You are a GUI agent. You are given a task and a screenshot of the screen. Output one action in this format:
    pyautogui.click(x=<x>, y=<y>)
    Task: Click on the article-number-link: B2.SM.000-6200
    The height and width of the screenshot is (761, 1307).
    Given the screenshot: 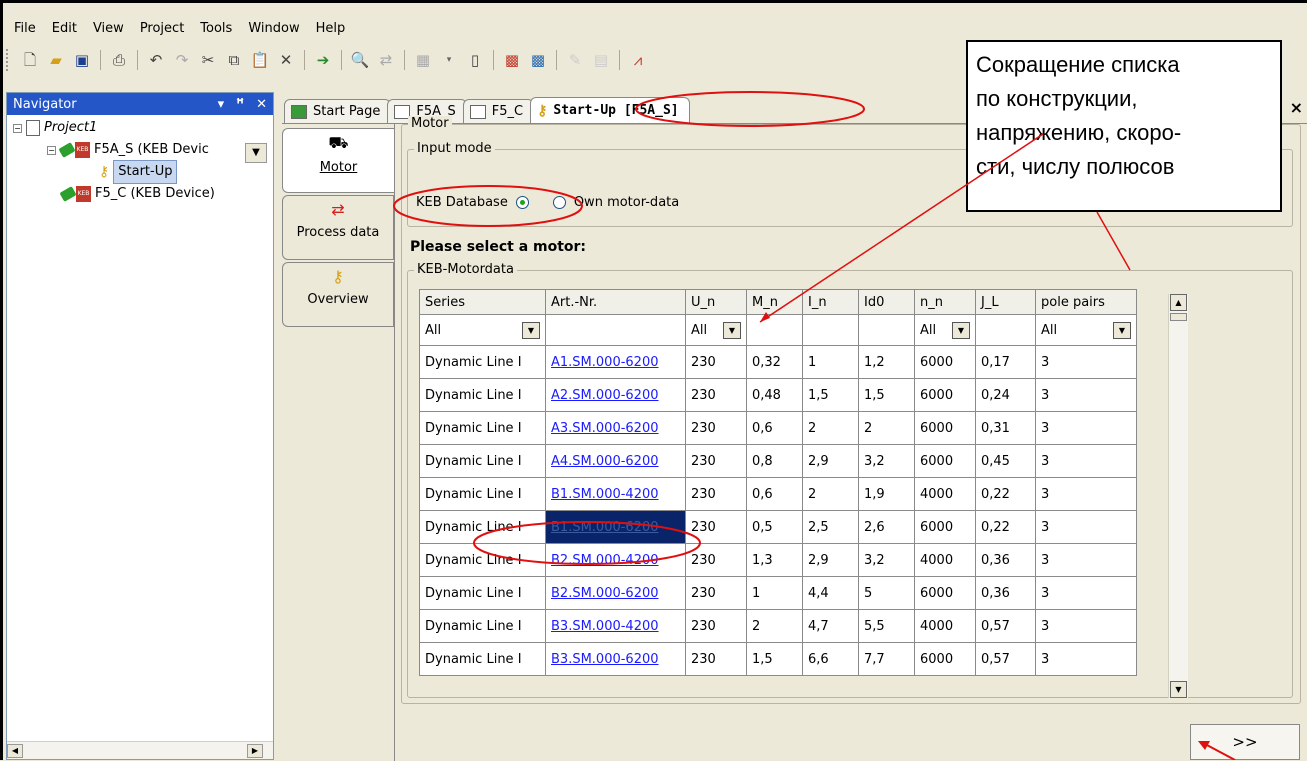 What is the action you would take?
    pyautogui.click(x=605, y=593)
    